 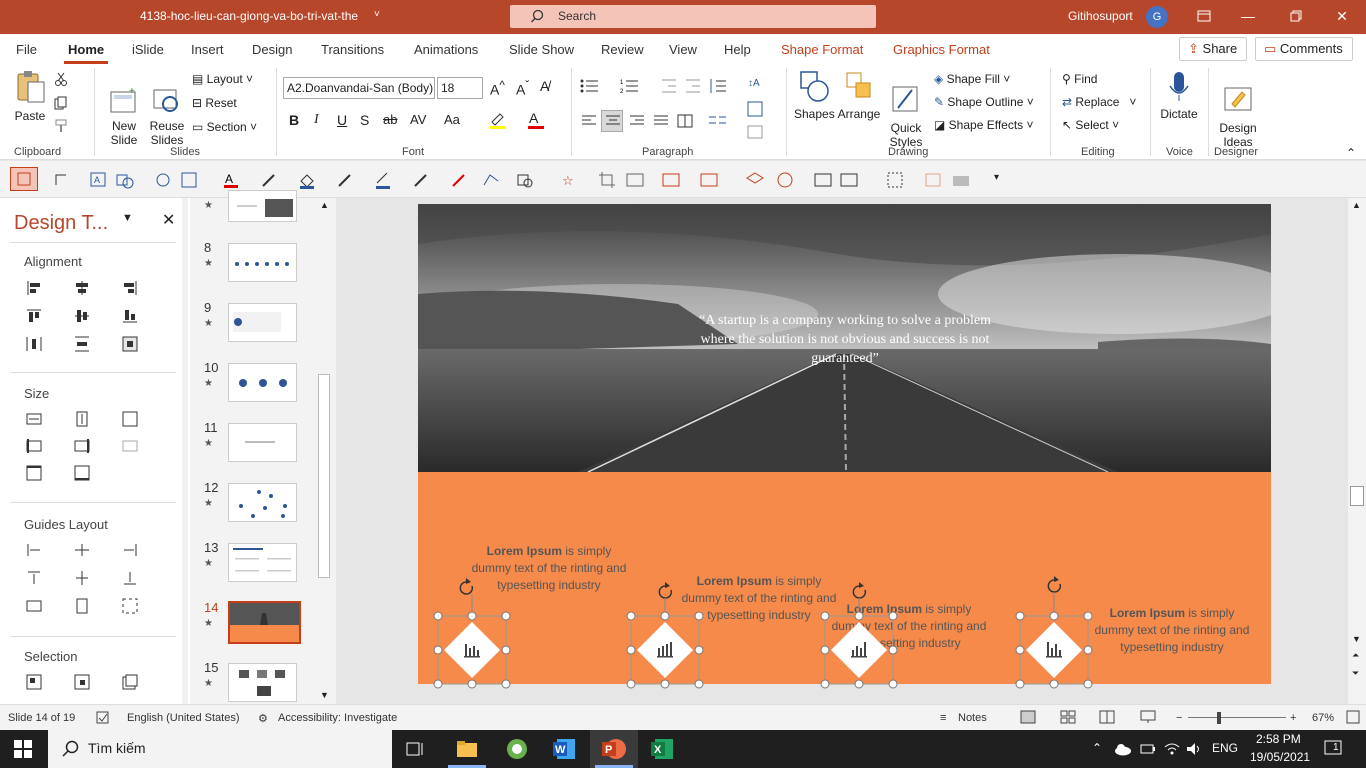 I want to click on shapes-button: Shapes, so click(x=814, y=95).